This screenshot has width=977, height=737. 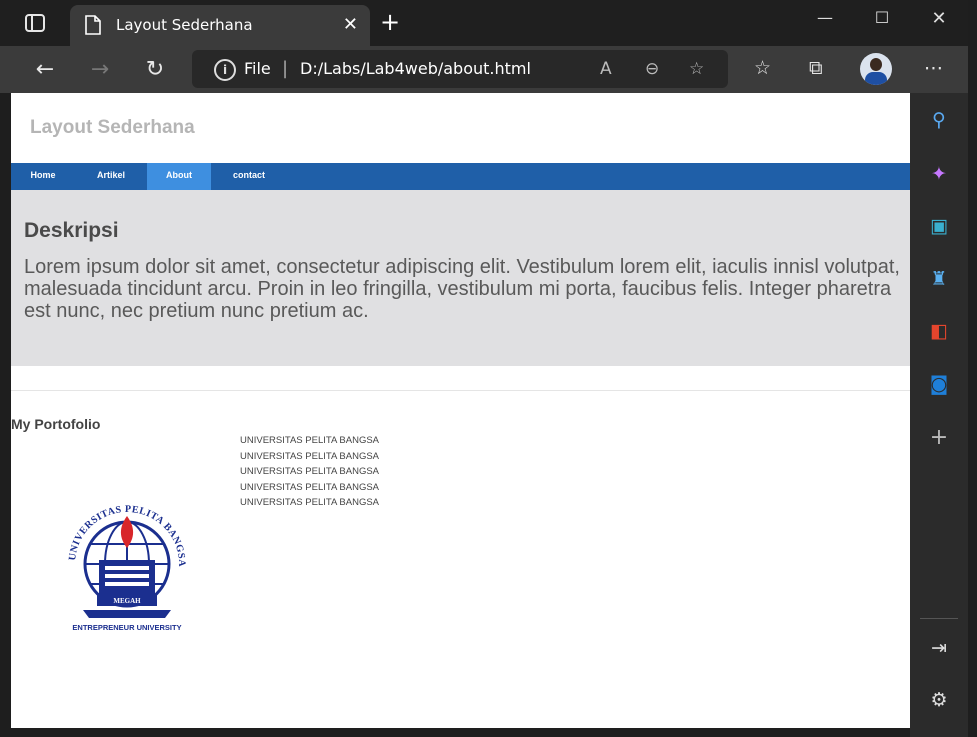 What do you see at coordinates (939, 20) in the screenshot?
I see `close-window-icon: ✕` at bounding box center [939, 20].